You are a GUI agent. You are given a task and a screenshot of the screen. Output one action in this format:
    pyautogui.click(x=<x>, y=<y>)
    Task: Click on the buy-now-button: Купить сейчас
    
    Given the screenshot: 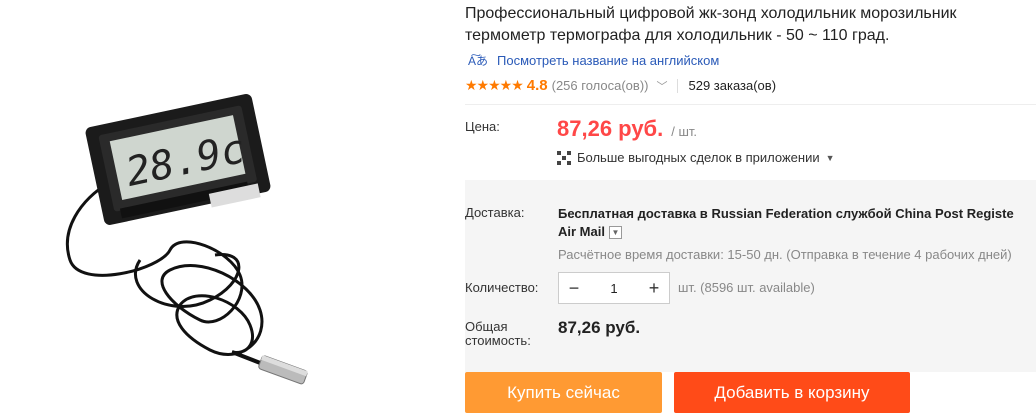 What is the action you would take?
    pyautogui.click(x=563, y=392)
    